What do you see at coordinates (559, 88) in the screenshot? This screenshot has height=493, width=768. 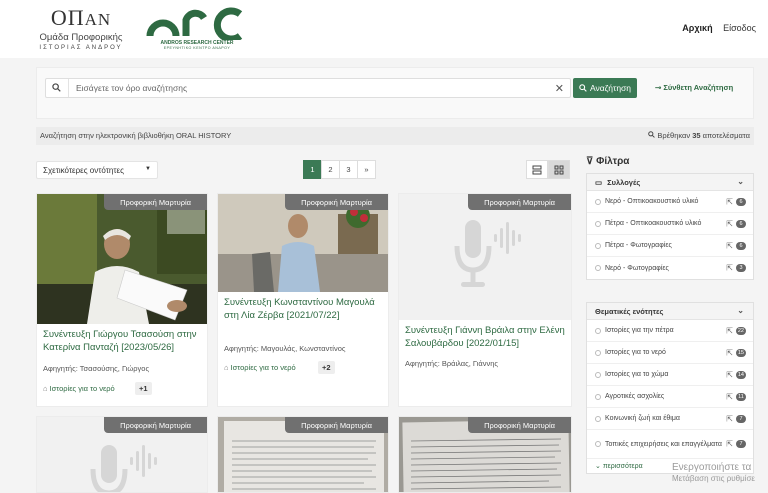 I see `clear-icon: ✕` at bounding box center [559, 88].